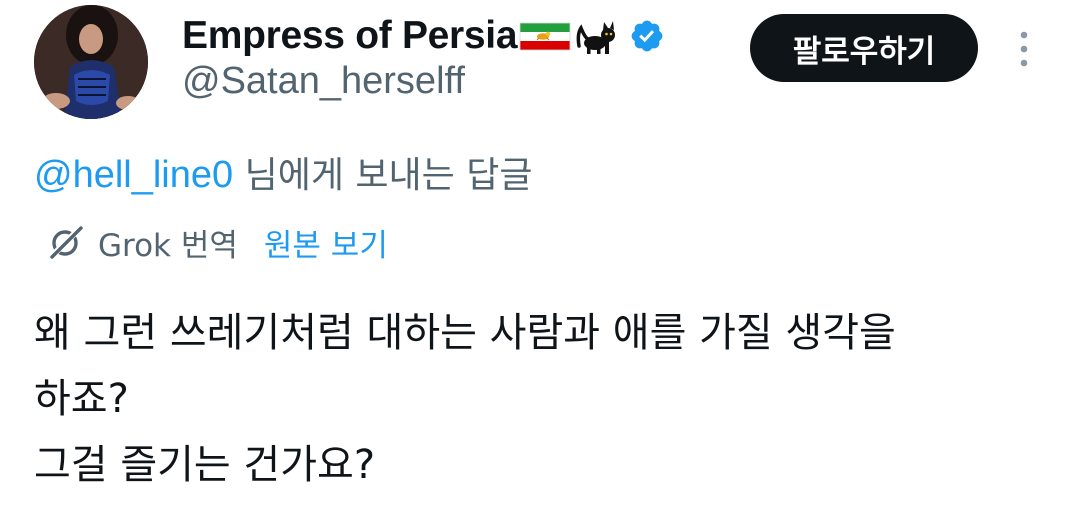 This screenshot has height=521, width=1080. Describe the element at coordinates (91, 62) in the screenshot. I see `avatar` at that location.